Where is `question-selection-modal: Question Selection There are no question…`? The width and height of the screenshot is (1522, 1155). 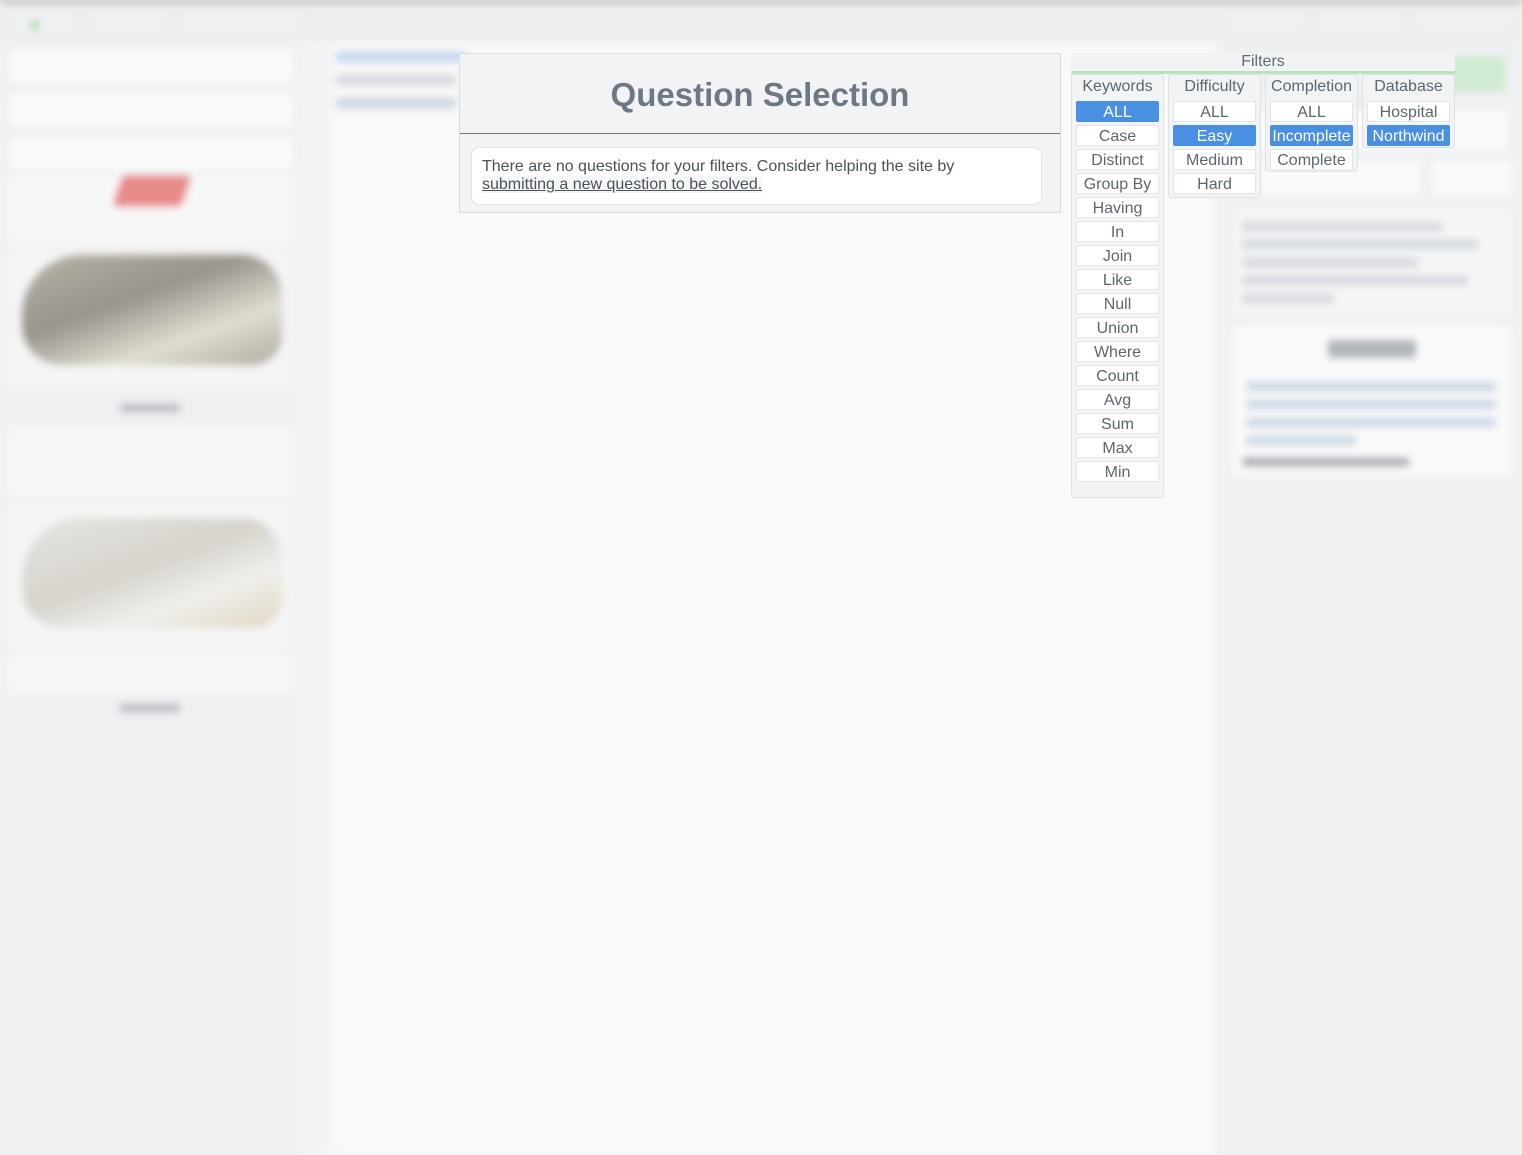
question-selection-modal: Question Selection There are no question… is located at coordinates (760, 133).